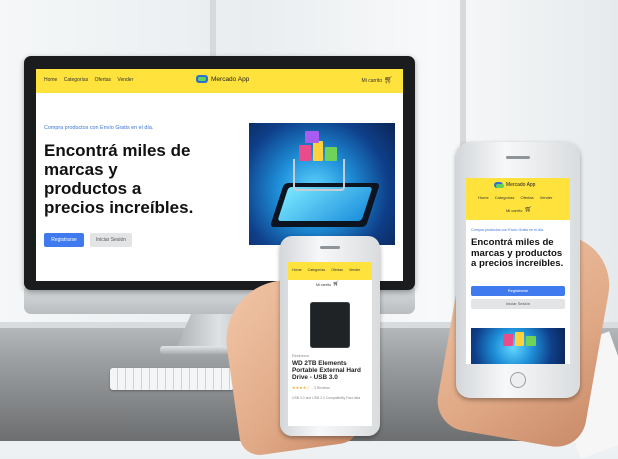 The image size is (618, 459). Describe the element at coordinates (300, 356) in the screenshot. I see `product-category: Electrónica` at that location.